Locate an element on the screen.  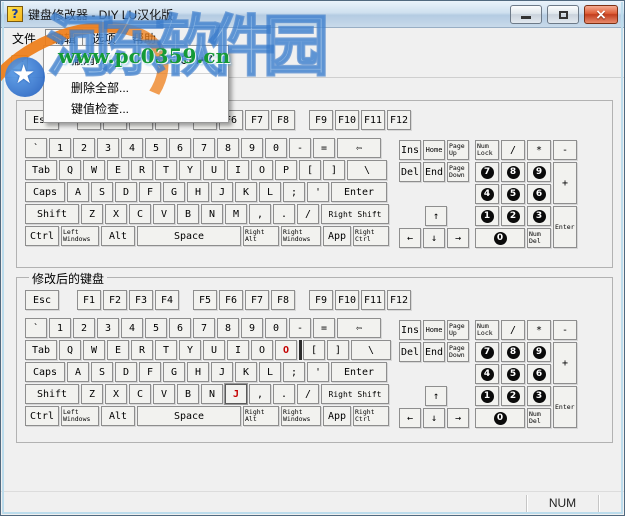
key-arrow-left: ← is located at coordinates (410, 238).